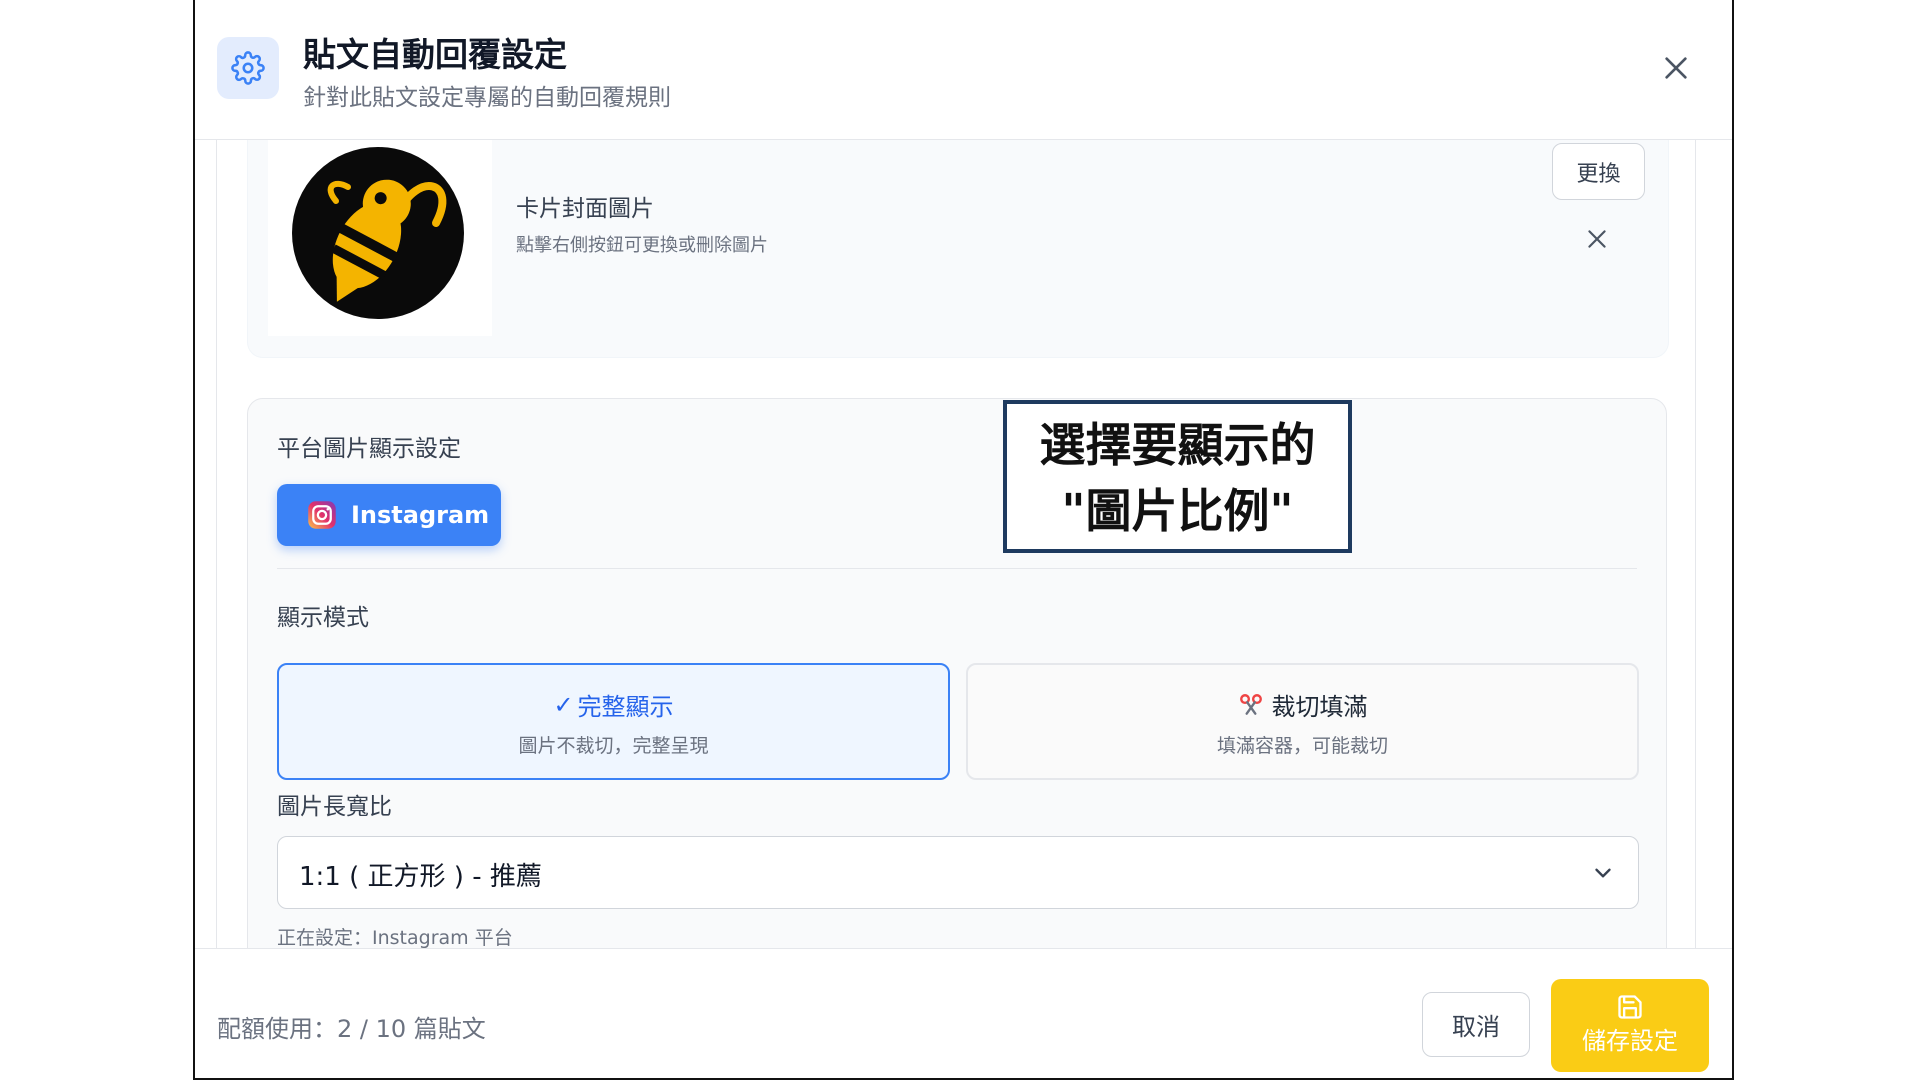  I want to click on mode-option-full: ✓ 完整顯示 圖片不裁切，完整呈現, so click(613, 721).